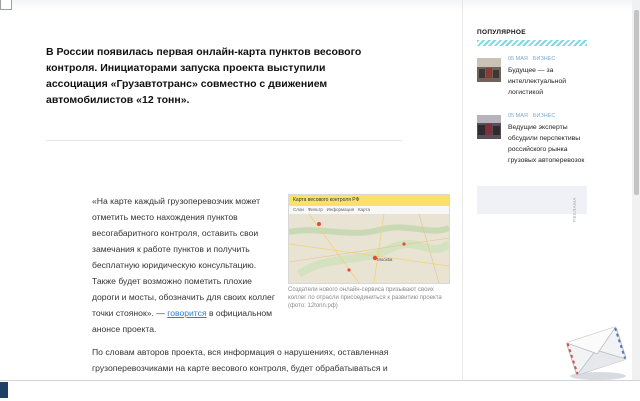 The width and height of the screenshot is (640, 401). I want to click on map-city-label: Москва, so click(385, 259).